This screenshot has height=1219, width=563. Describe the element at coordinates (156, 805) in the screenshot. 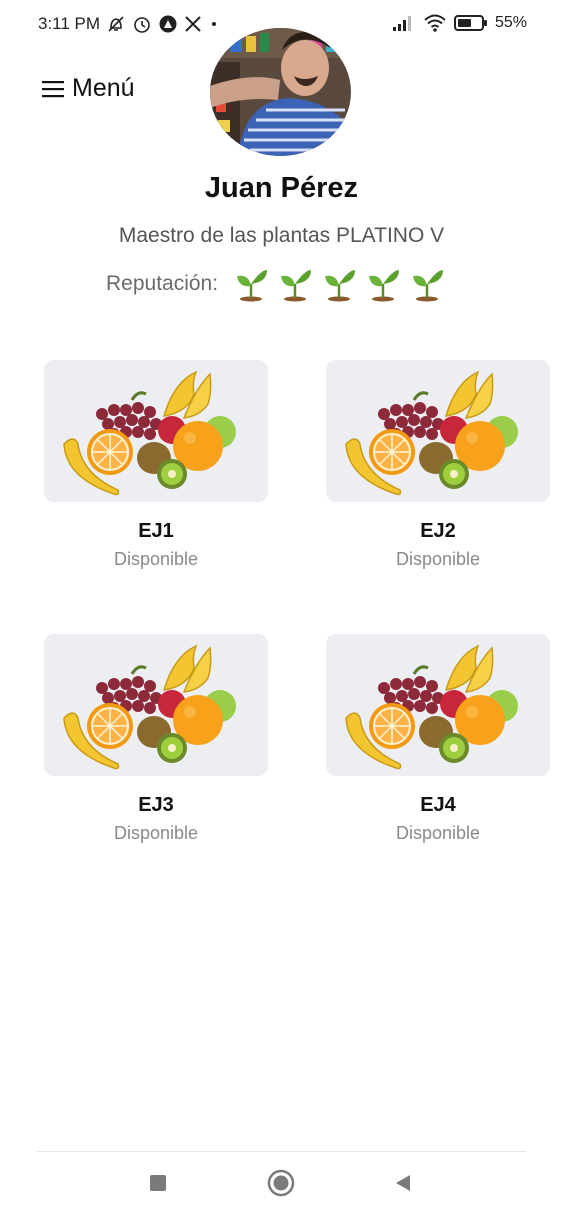

I see `card-title: EJ3` at that location.